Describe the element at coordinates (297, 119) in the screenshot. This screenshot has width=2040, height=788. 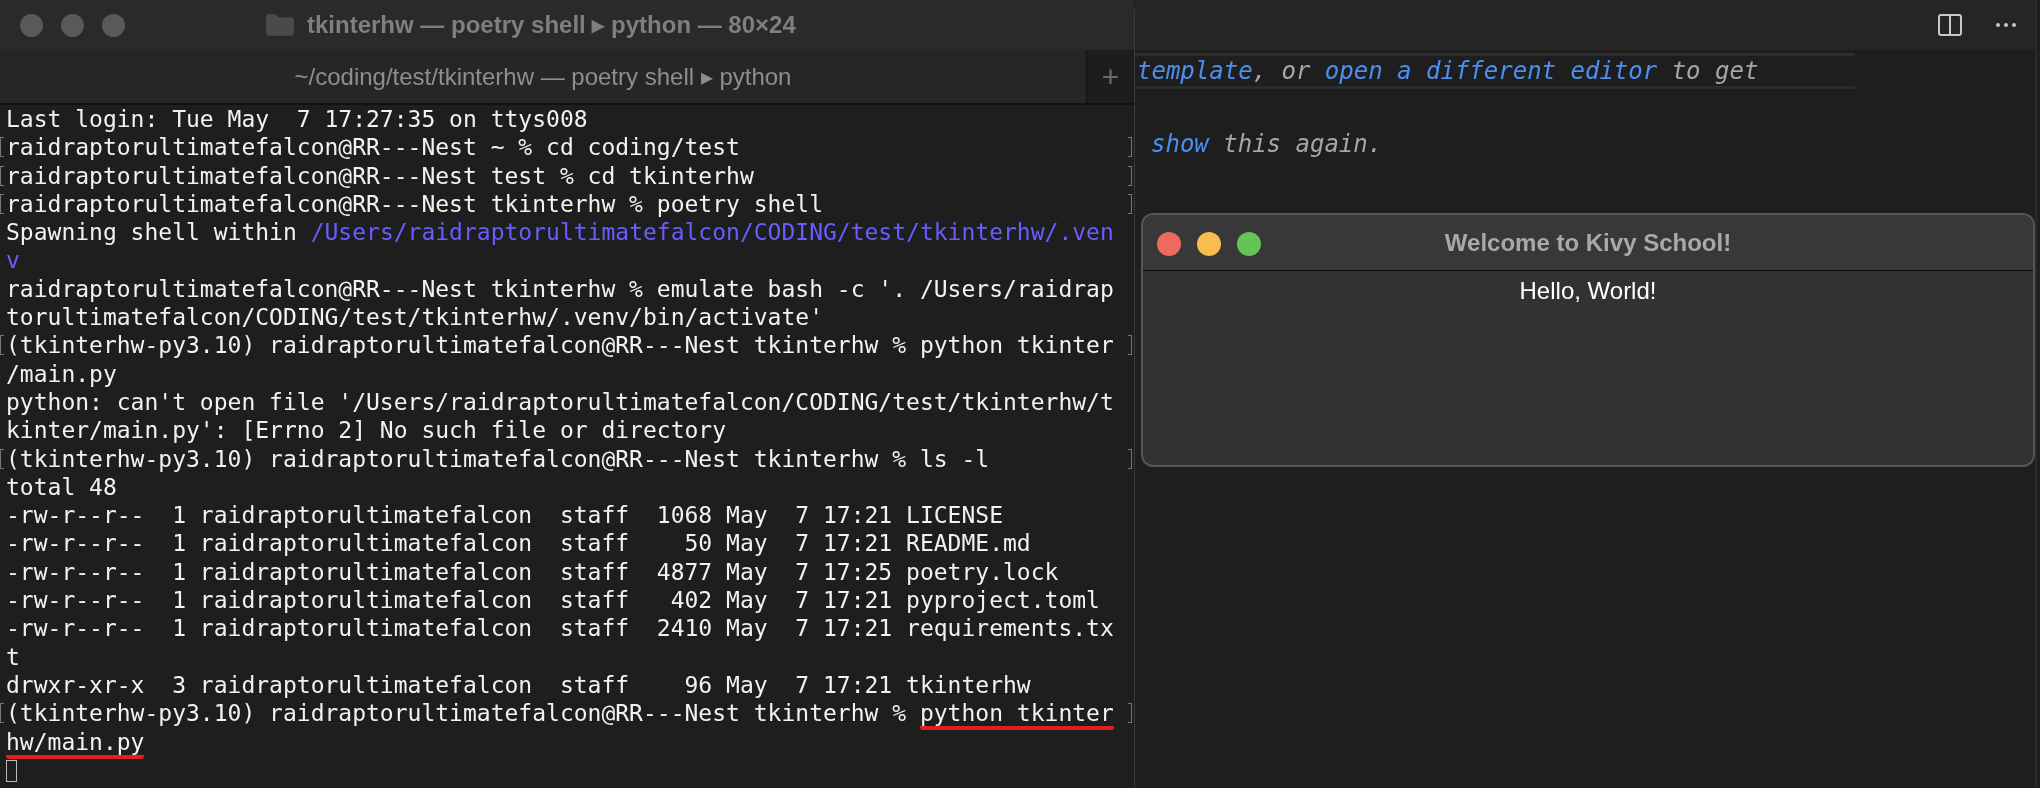
I see `terminal-text: Last login: Tue May 7 17:27:35 on ttys008` at that location.